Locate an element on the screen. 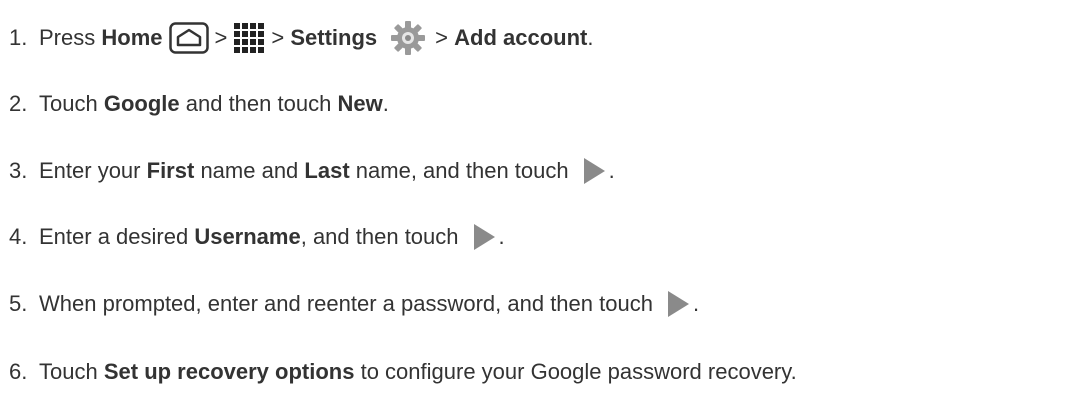  step-text: name, and then touch is located at coordinates (462, 170).